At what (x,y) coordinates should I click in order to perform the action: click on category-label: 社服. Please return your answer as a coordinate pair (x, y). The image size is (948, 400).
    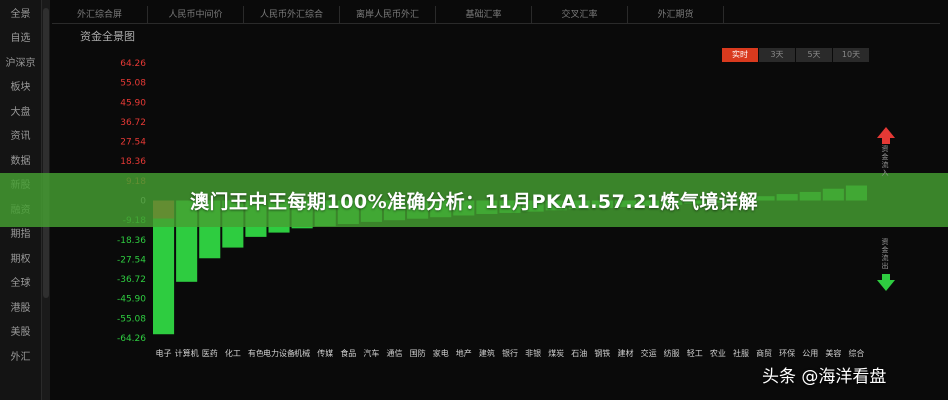
    Looking at the image, I should click on (741, 353).